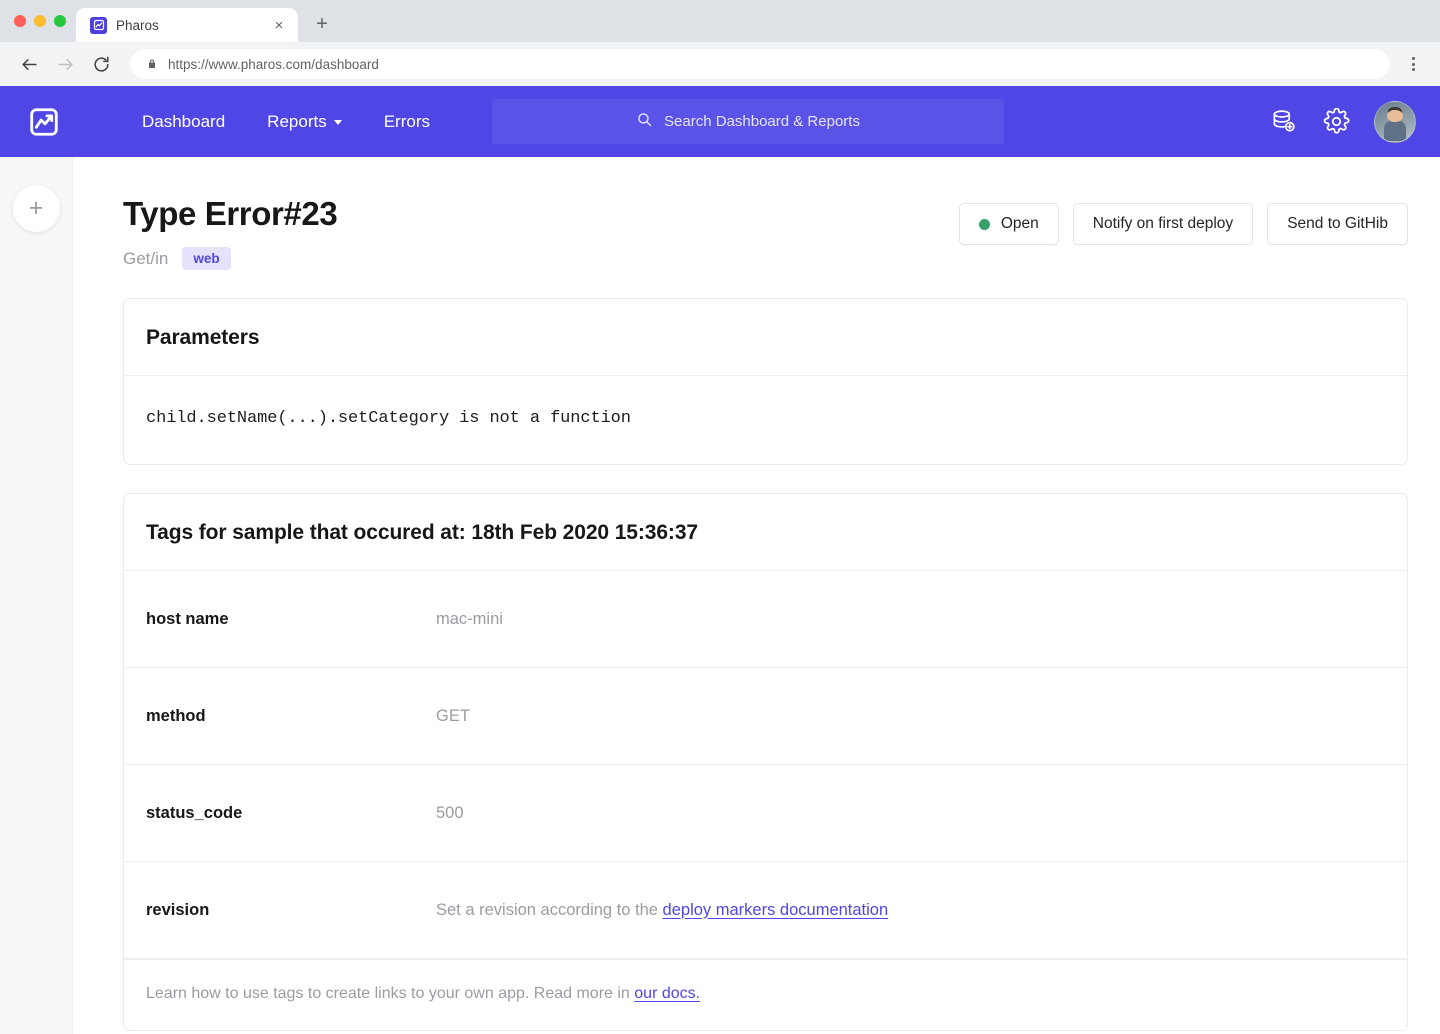 The height and width of the screenshot is (1034, 1440). I want to click on navbar-right-actions, so click(1342, 121).